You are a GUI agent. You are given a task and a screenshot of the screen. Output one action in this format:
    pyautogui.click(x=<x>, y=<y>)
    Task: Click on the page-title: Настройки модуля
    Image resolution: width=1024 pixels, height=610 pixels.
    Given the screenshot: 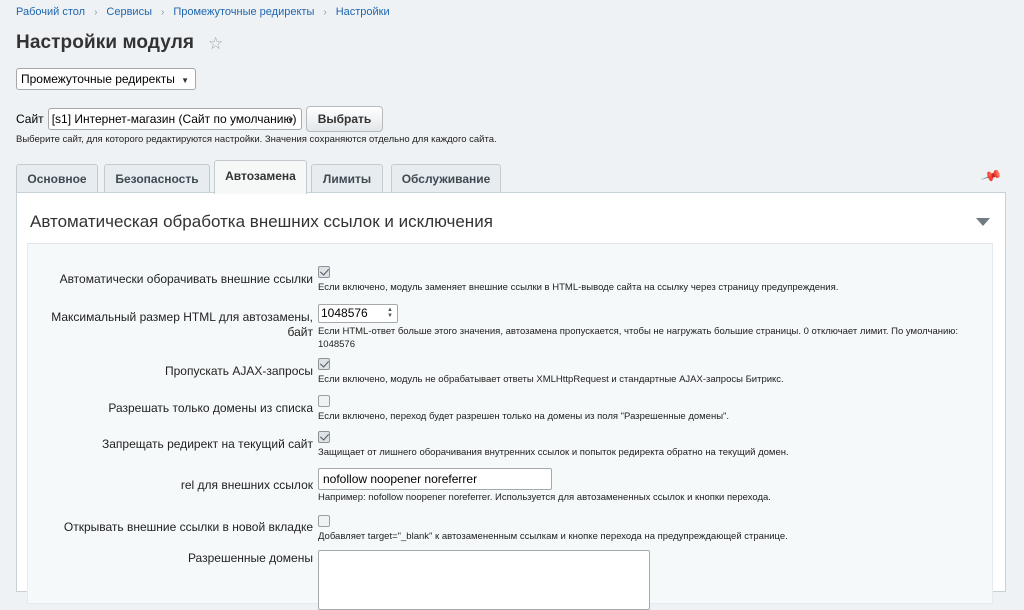 What is the action you would take?
    pyautogui.click(x=105, y=42)
    